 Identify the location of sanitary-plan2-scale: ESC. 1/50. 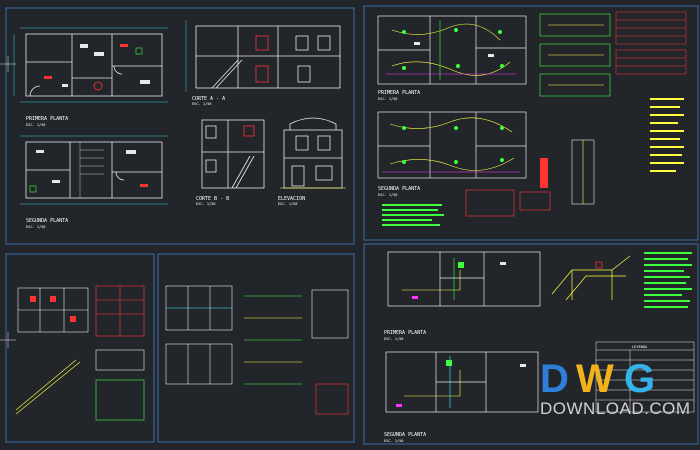
(393, 441).